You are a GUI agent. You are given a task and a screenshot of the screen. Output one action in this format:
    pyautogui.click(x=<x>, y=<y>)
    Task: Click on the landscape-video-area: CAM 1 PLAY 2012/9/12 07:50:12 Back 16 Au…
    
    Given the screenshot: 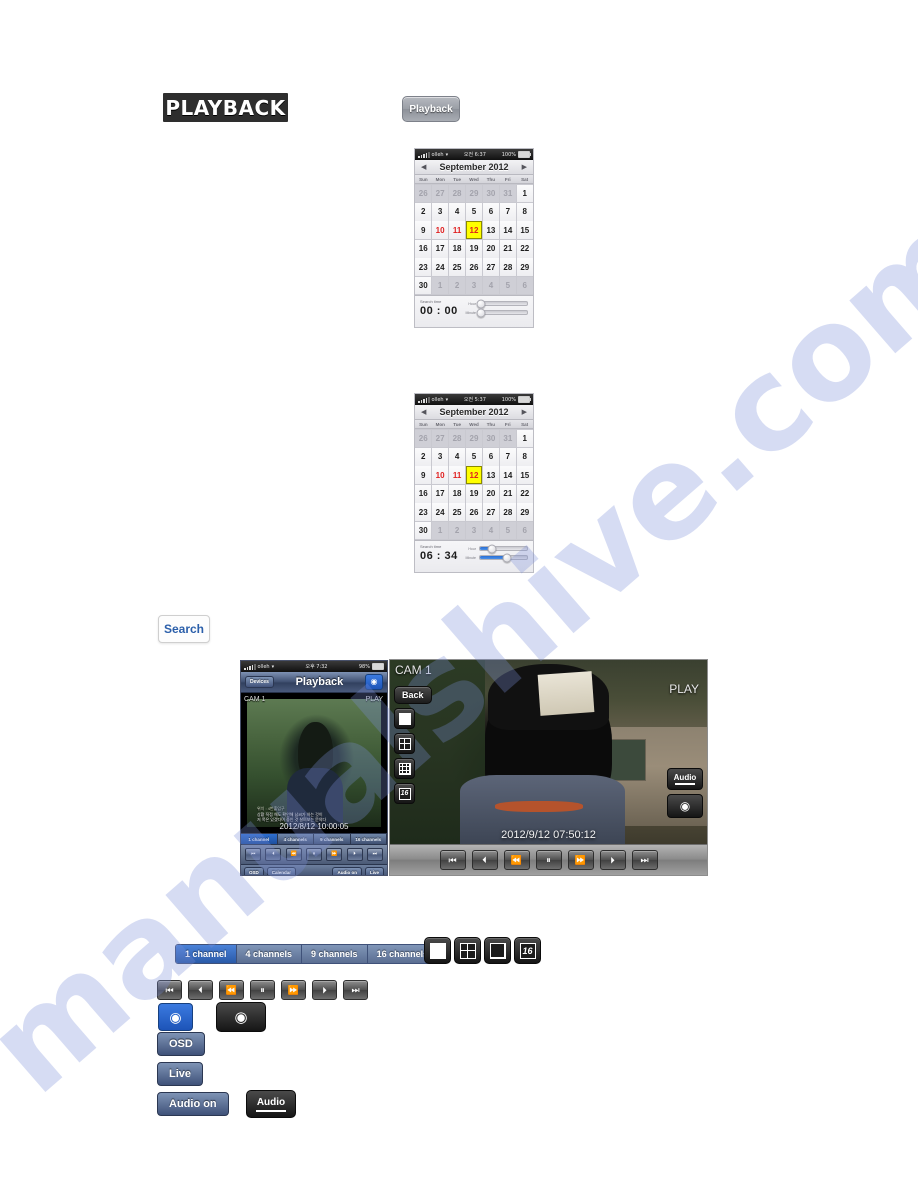 What is the action you would take?
    pyautogui.click(x=548, y=752)
    